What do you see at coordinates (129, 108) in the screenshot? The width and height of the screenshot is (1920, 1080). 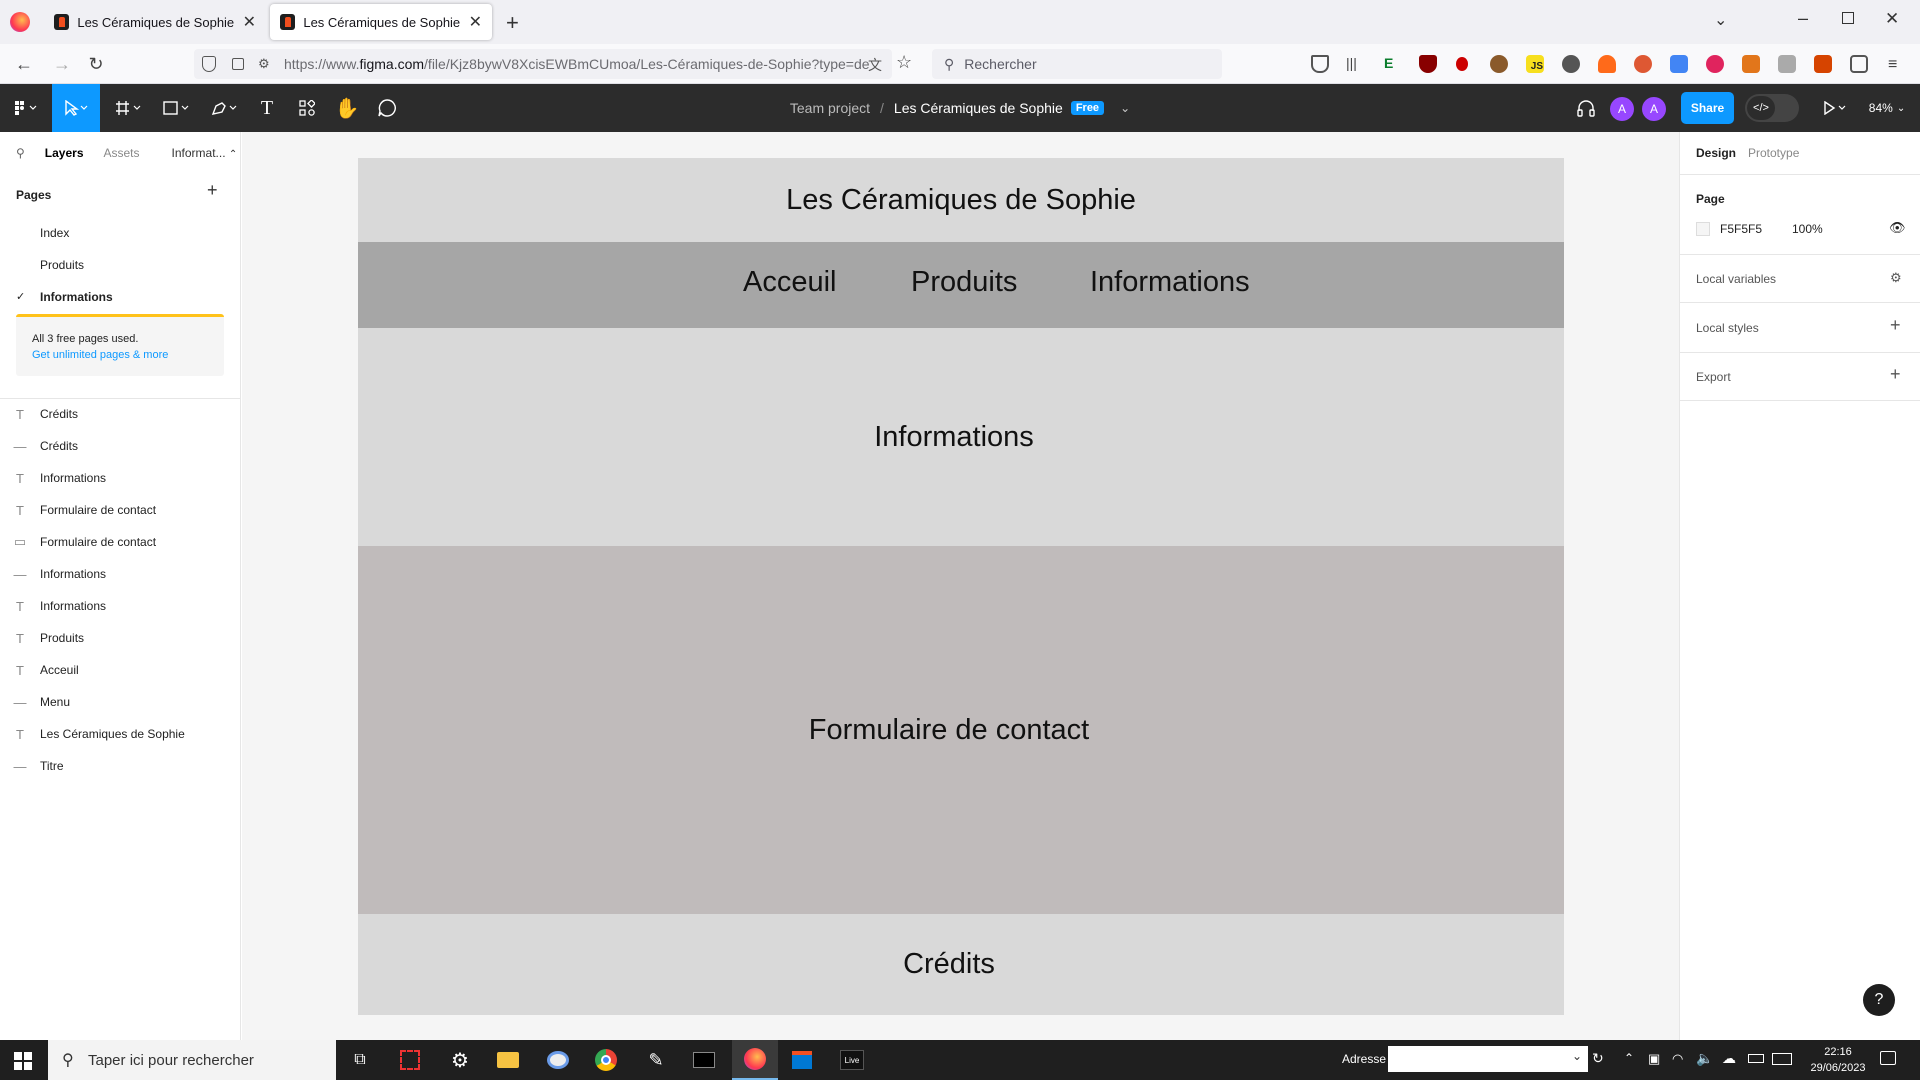 I see `frame-tool-icon` at bounding box center [129, 108].